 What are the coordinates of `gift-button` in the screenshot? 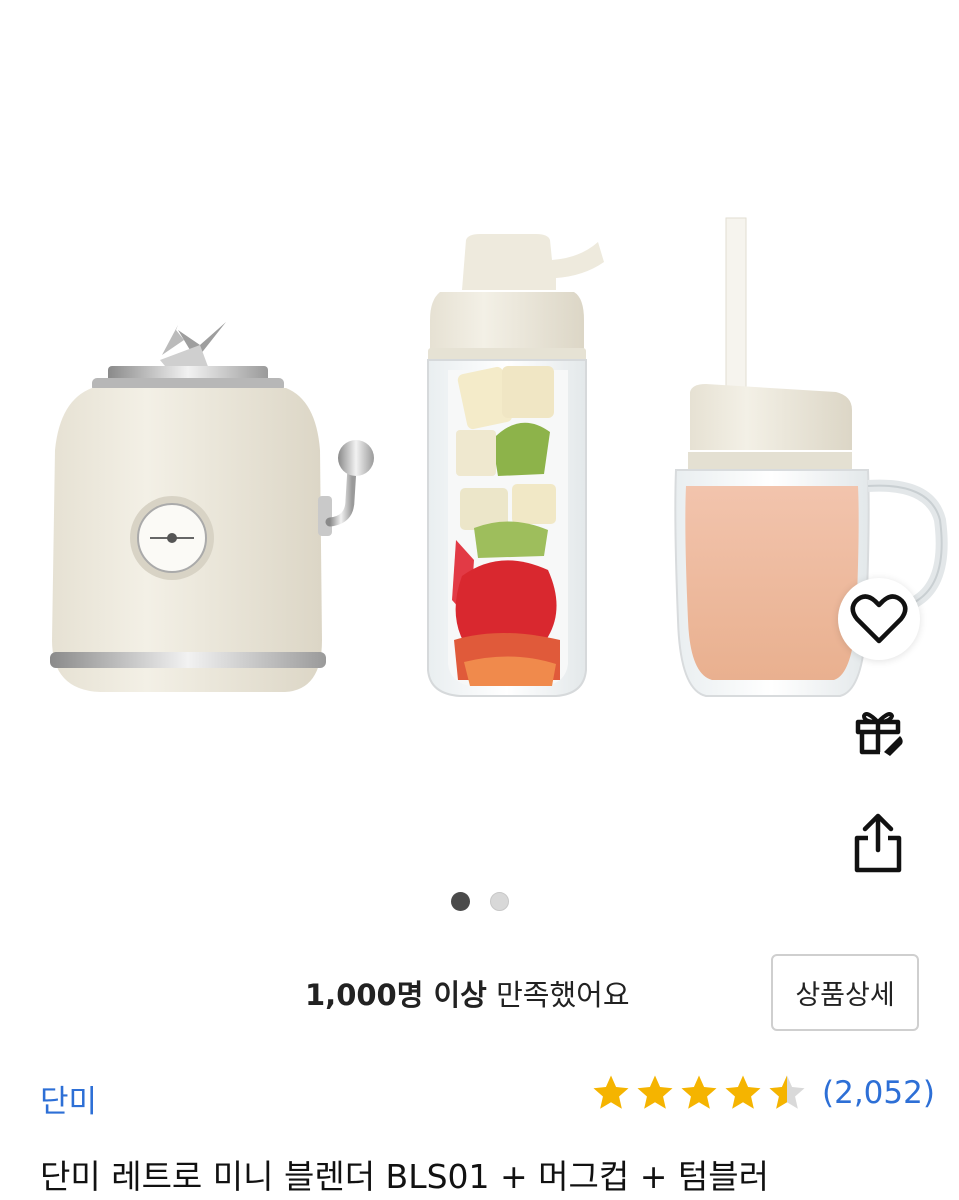 It's located at (878, 730).